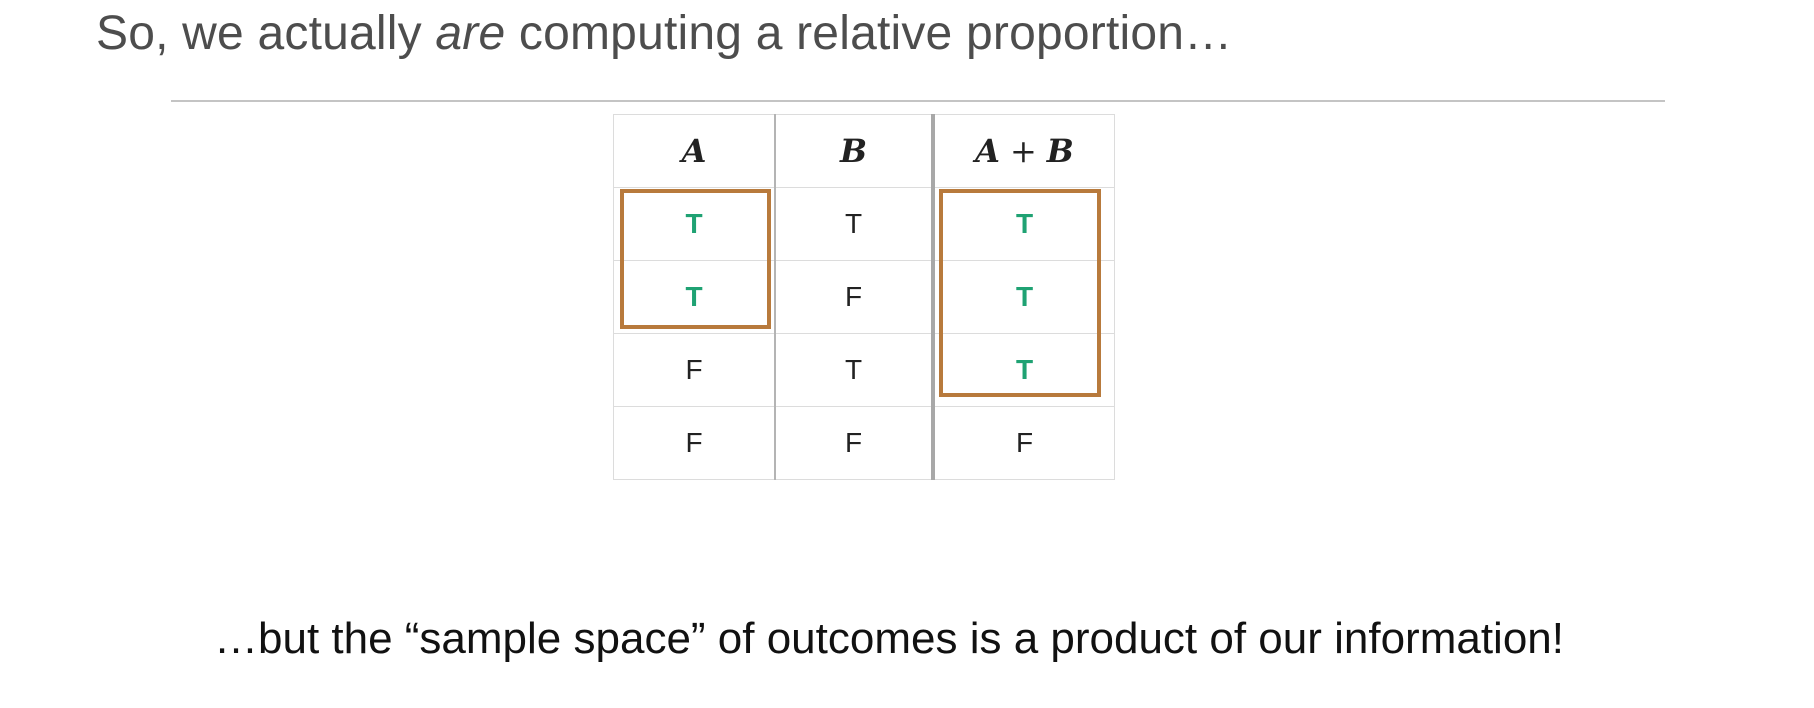  Describe the element at coordinates (266, 33) in the screenshot. I see `slide-title-before: So, we actually` at that location.